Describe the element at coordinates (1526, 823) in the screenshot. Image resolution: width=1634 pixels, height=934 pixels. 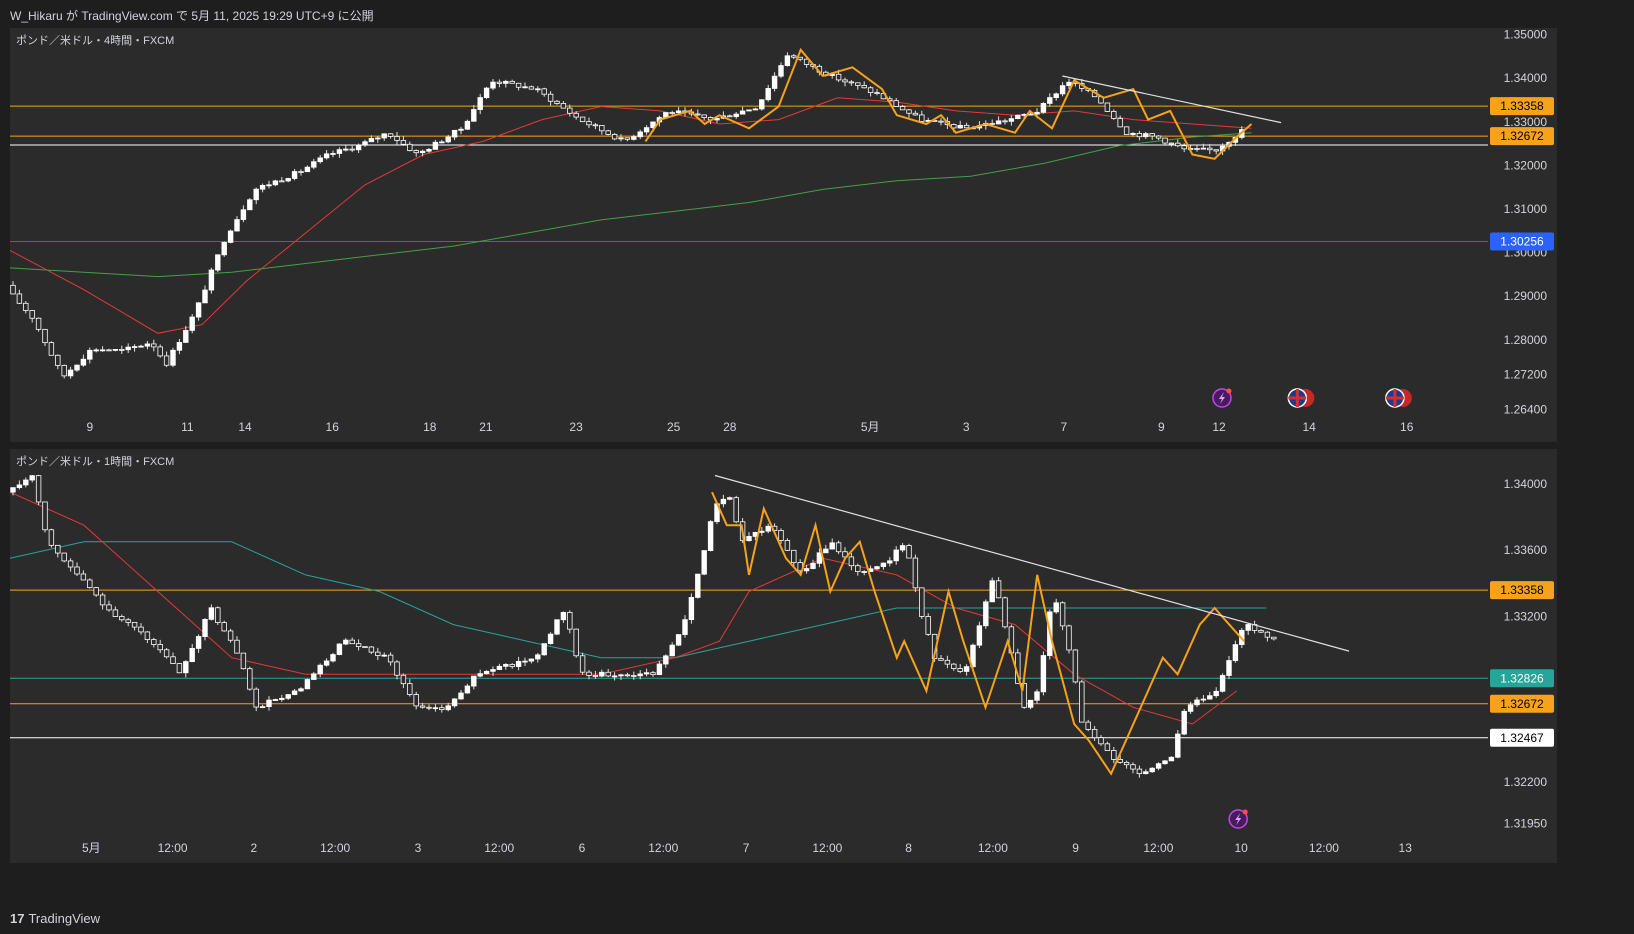
I see `y-tick-label: 1.31950` at that location.